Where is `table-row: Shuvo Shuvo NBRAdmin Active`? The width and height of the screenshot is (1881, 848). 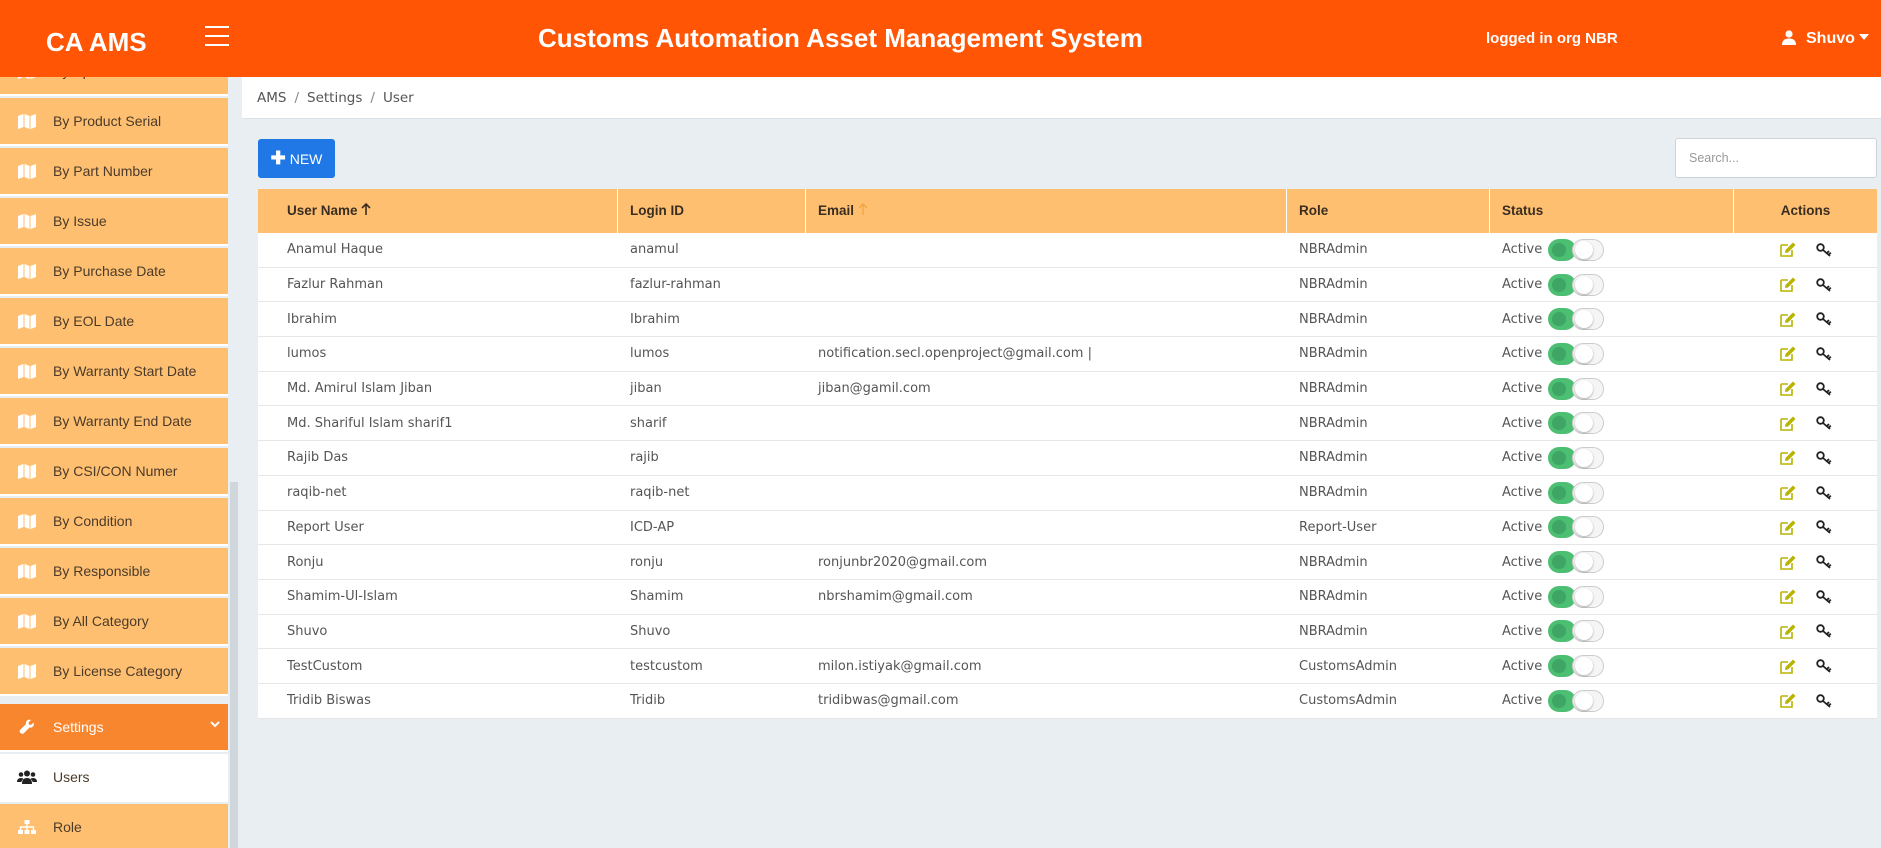 table-row: Shuvo Shuvo NBRAdmin Active is located at coordinates (1067, 632).